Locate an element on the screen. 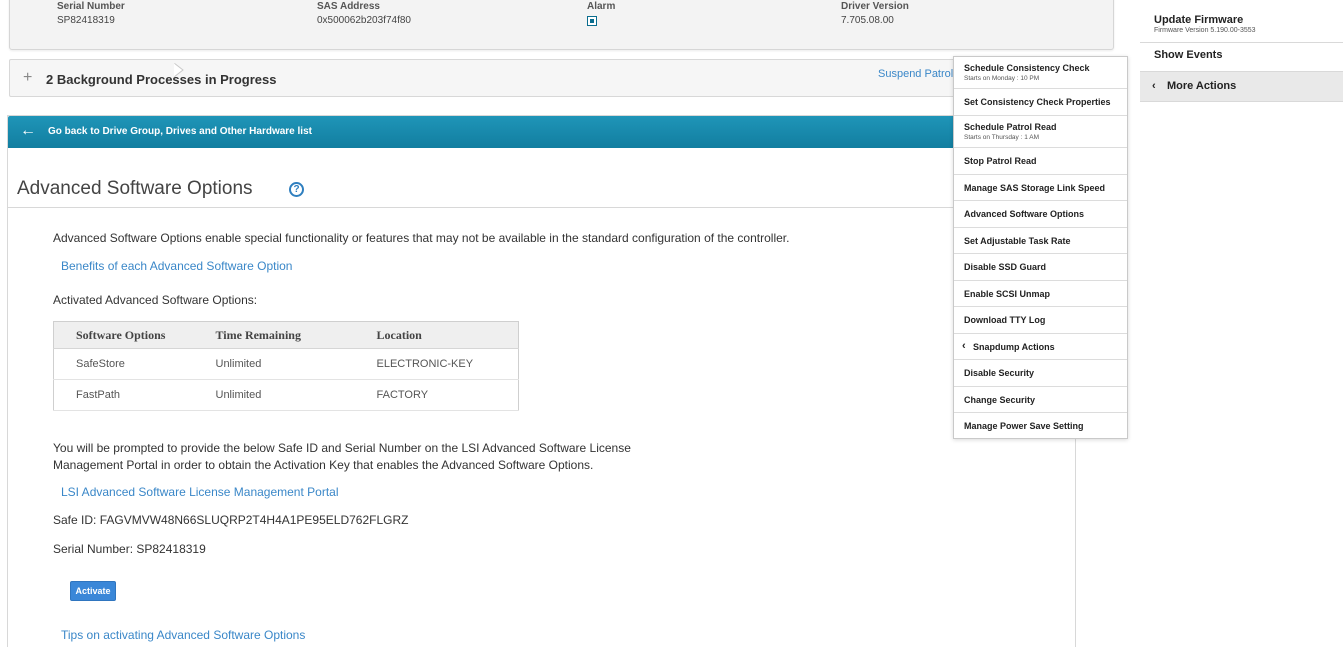 The height and width of the screenshot is (647, 1343). table-cell-option: SafeStore is located at coordinates (123, 364).